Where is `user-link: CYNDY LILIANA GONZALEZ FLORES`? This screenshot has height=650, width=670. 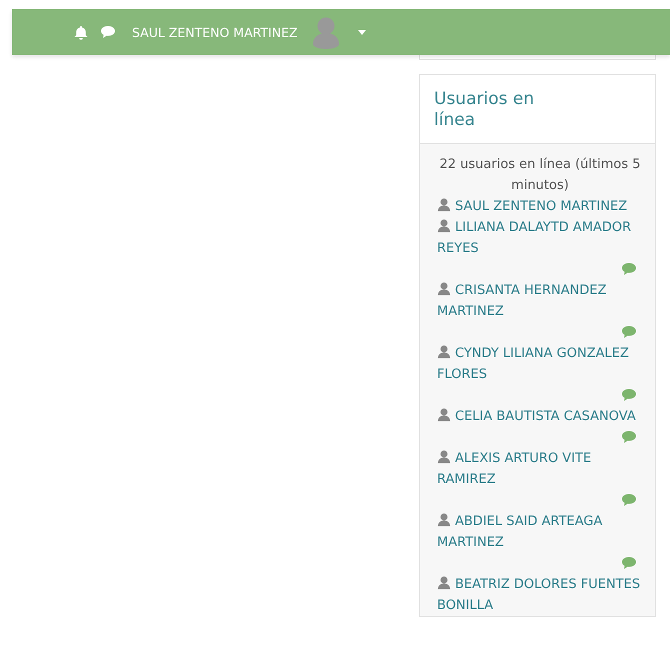
user-link: CYNDY LILIANA GONZALEZ FLORES is located at coordinates (540, 364).